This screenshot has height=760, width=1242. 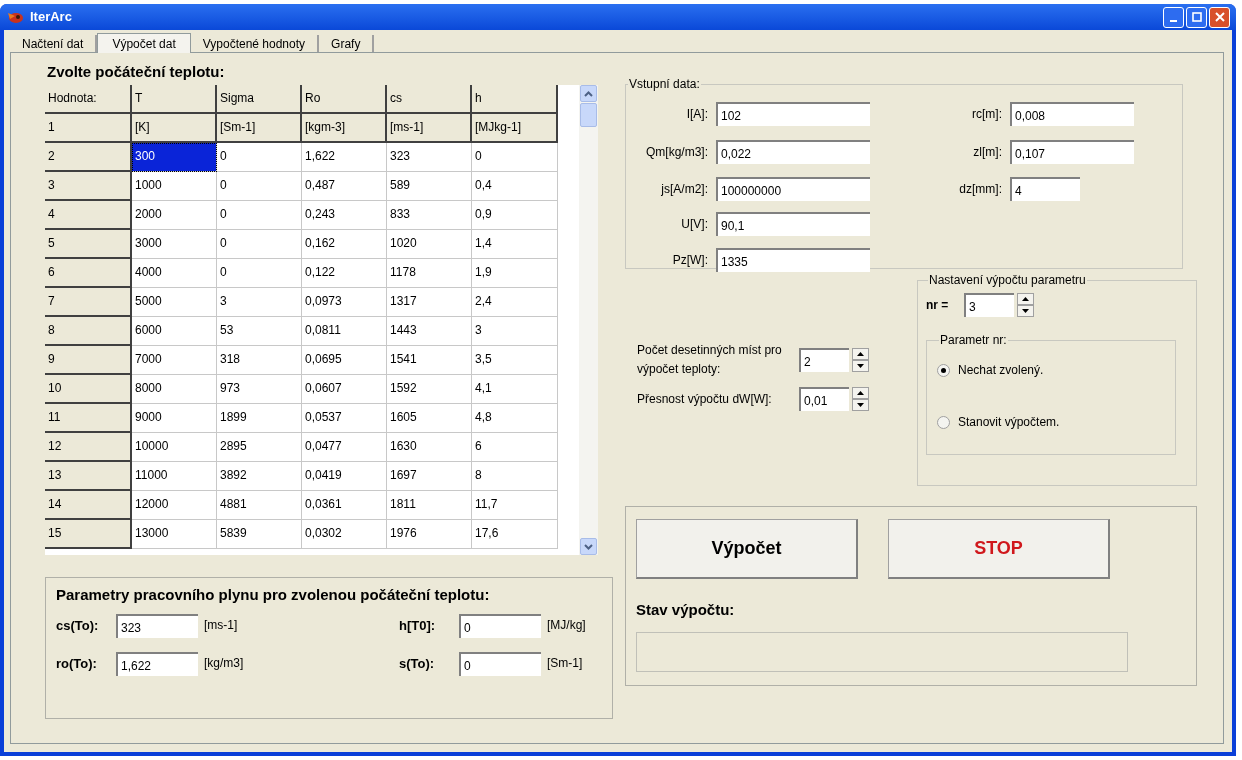 What do you see at coordinates (515, 418) in the screenshot?
I see `table-cell: 4,8` at bounding box center [515, 418].